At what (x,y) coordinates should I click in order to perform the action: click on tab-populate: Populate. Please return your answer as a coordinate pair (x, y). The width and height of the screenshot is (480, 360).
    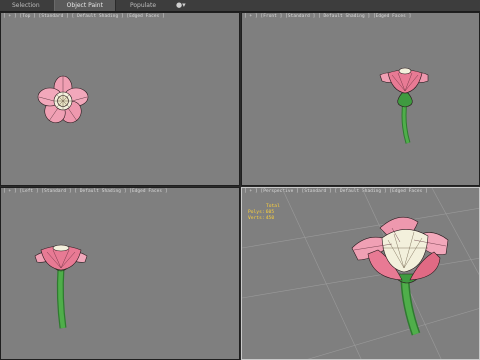
    Looking at the image, I should click on (143, 5).